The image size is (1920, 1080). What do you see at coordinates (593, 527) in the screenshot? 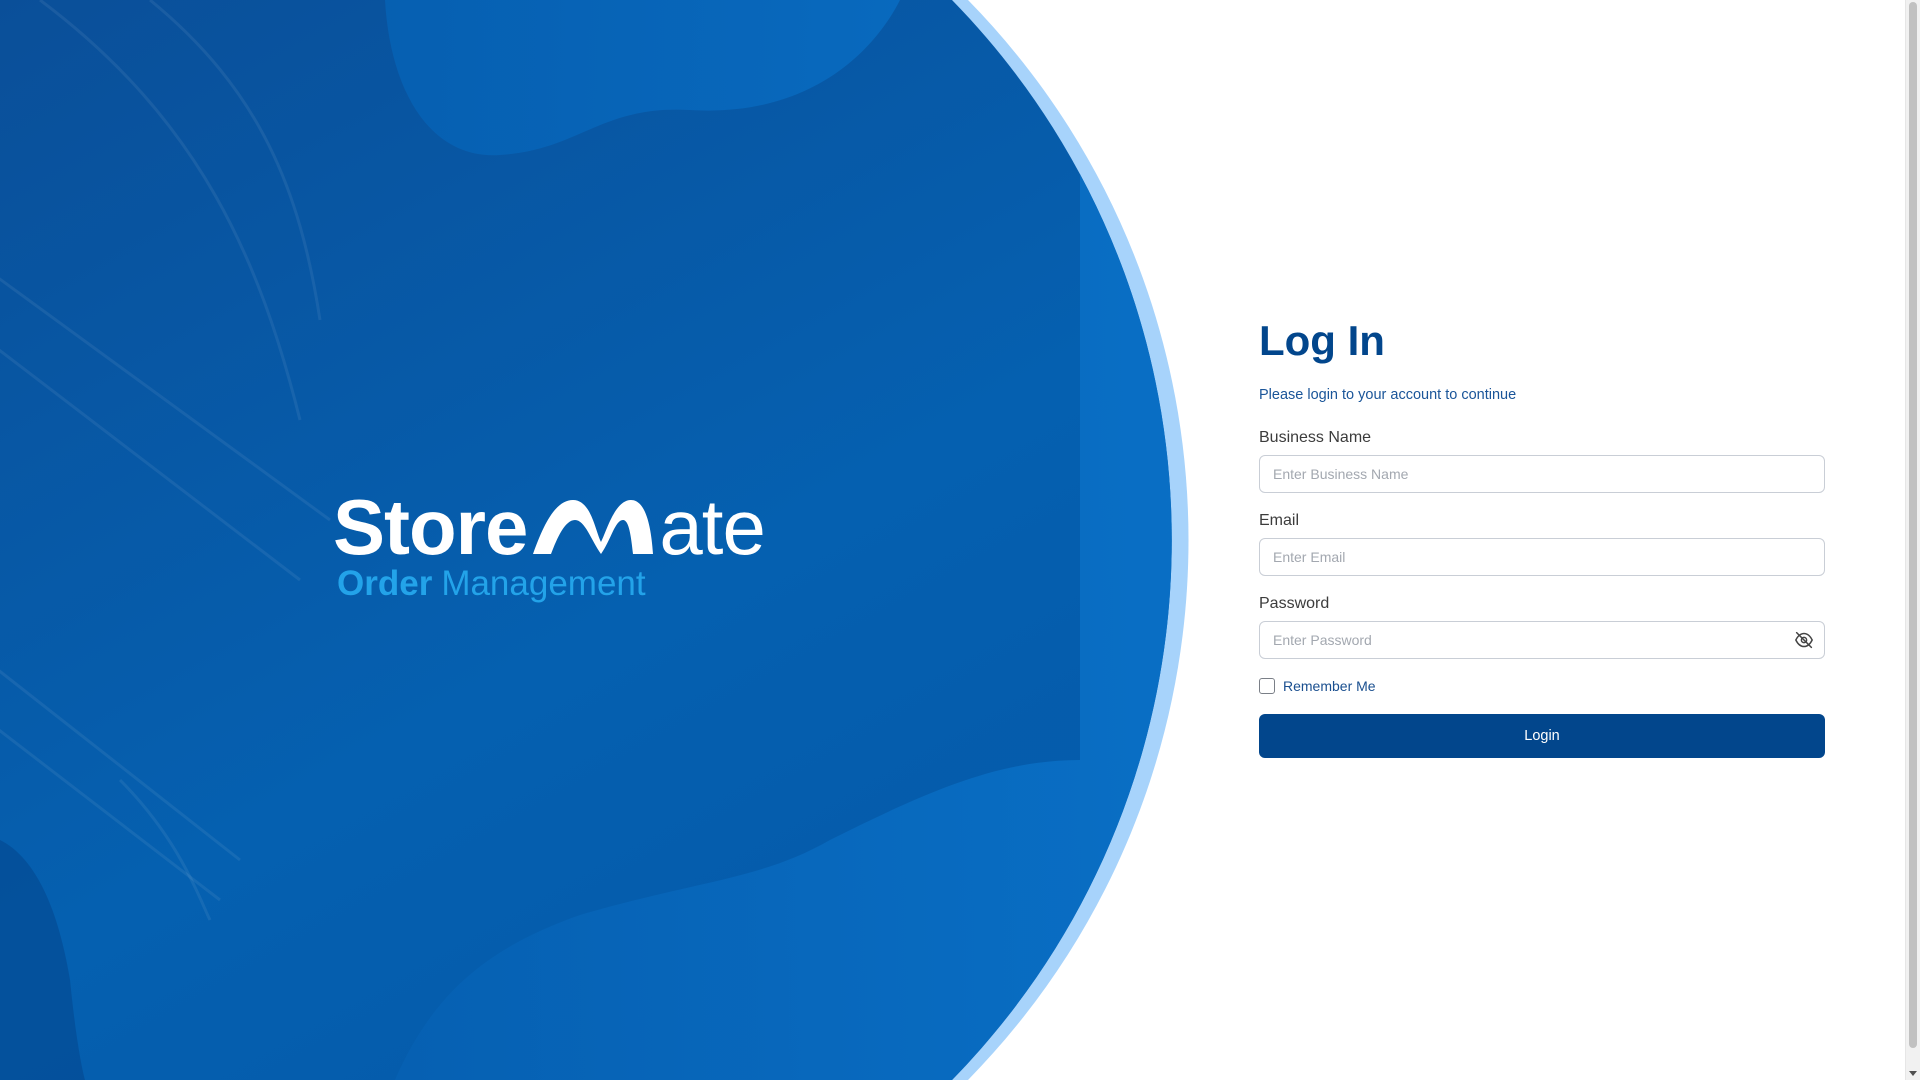
I see `brand-m-mark-icon` at bounding box center [593, 527].